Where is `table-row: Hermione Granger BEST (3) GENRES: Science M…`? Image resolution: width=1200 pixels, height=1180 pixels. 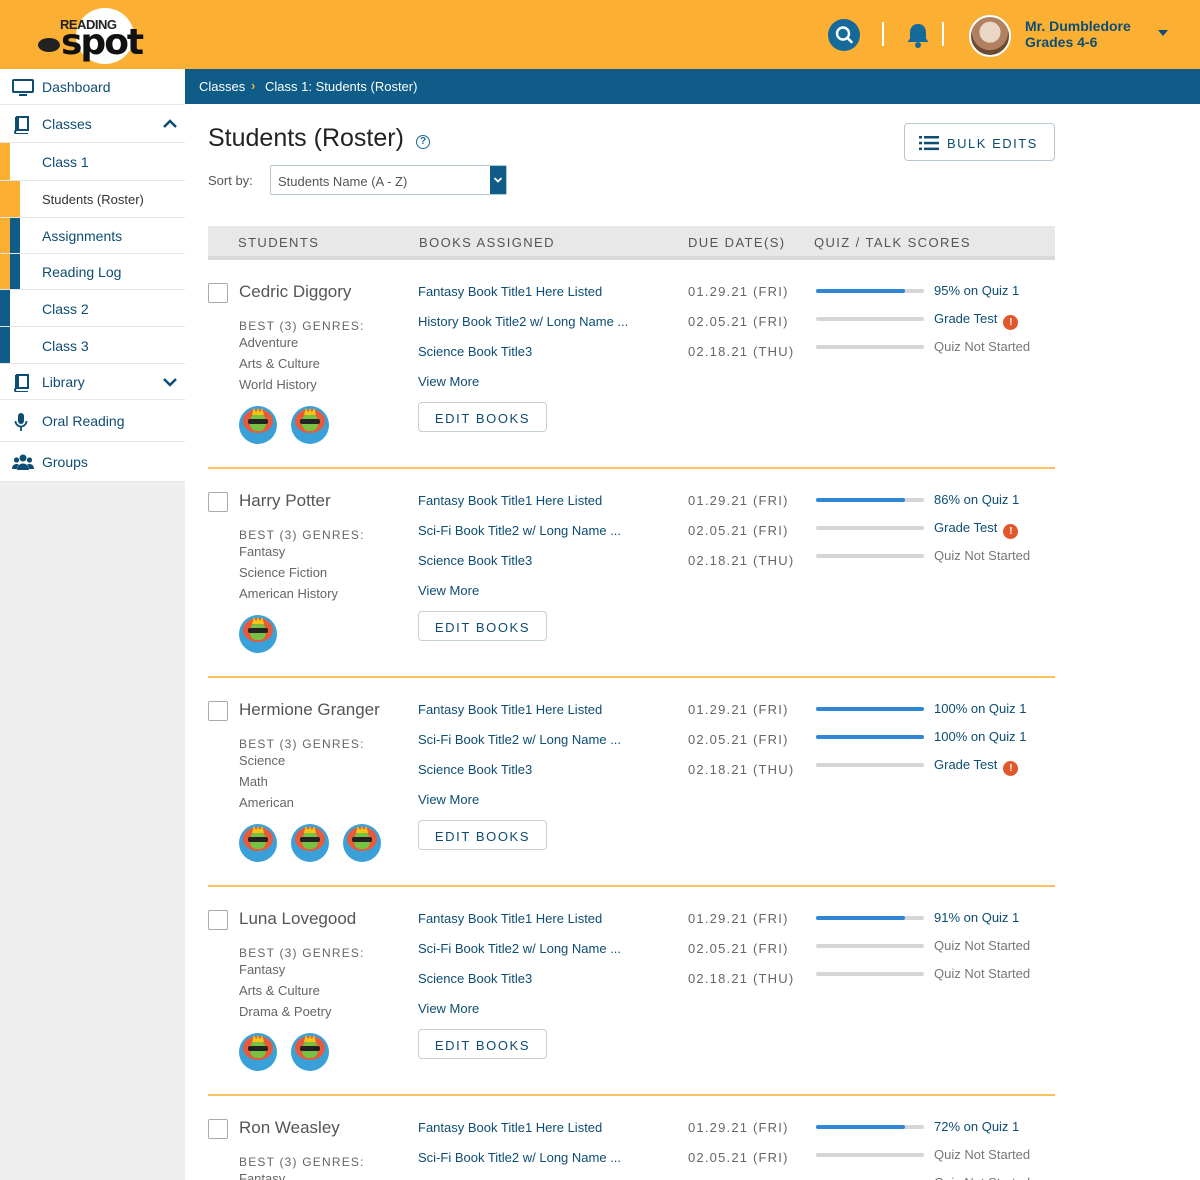 table-row: Hermione Granger BEST (3) GENRES: Science M… is located at coordinates (631, 783).